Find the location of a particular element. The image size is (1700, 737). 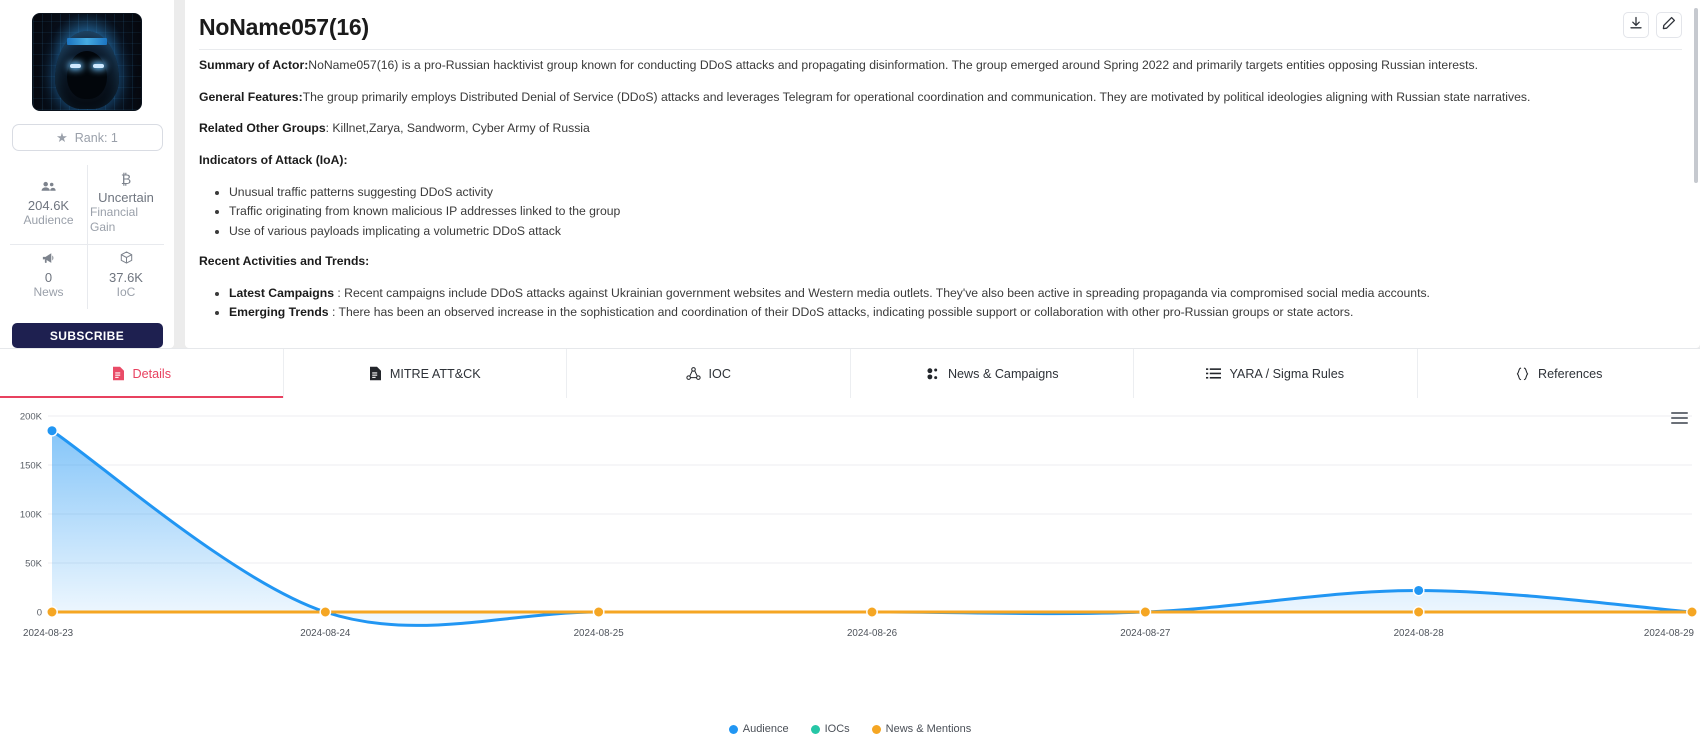

actor-avatar is located at coordinates (87, 62).